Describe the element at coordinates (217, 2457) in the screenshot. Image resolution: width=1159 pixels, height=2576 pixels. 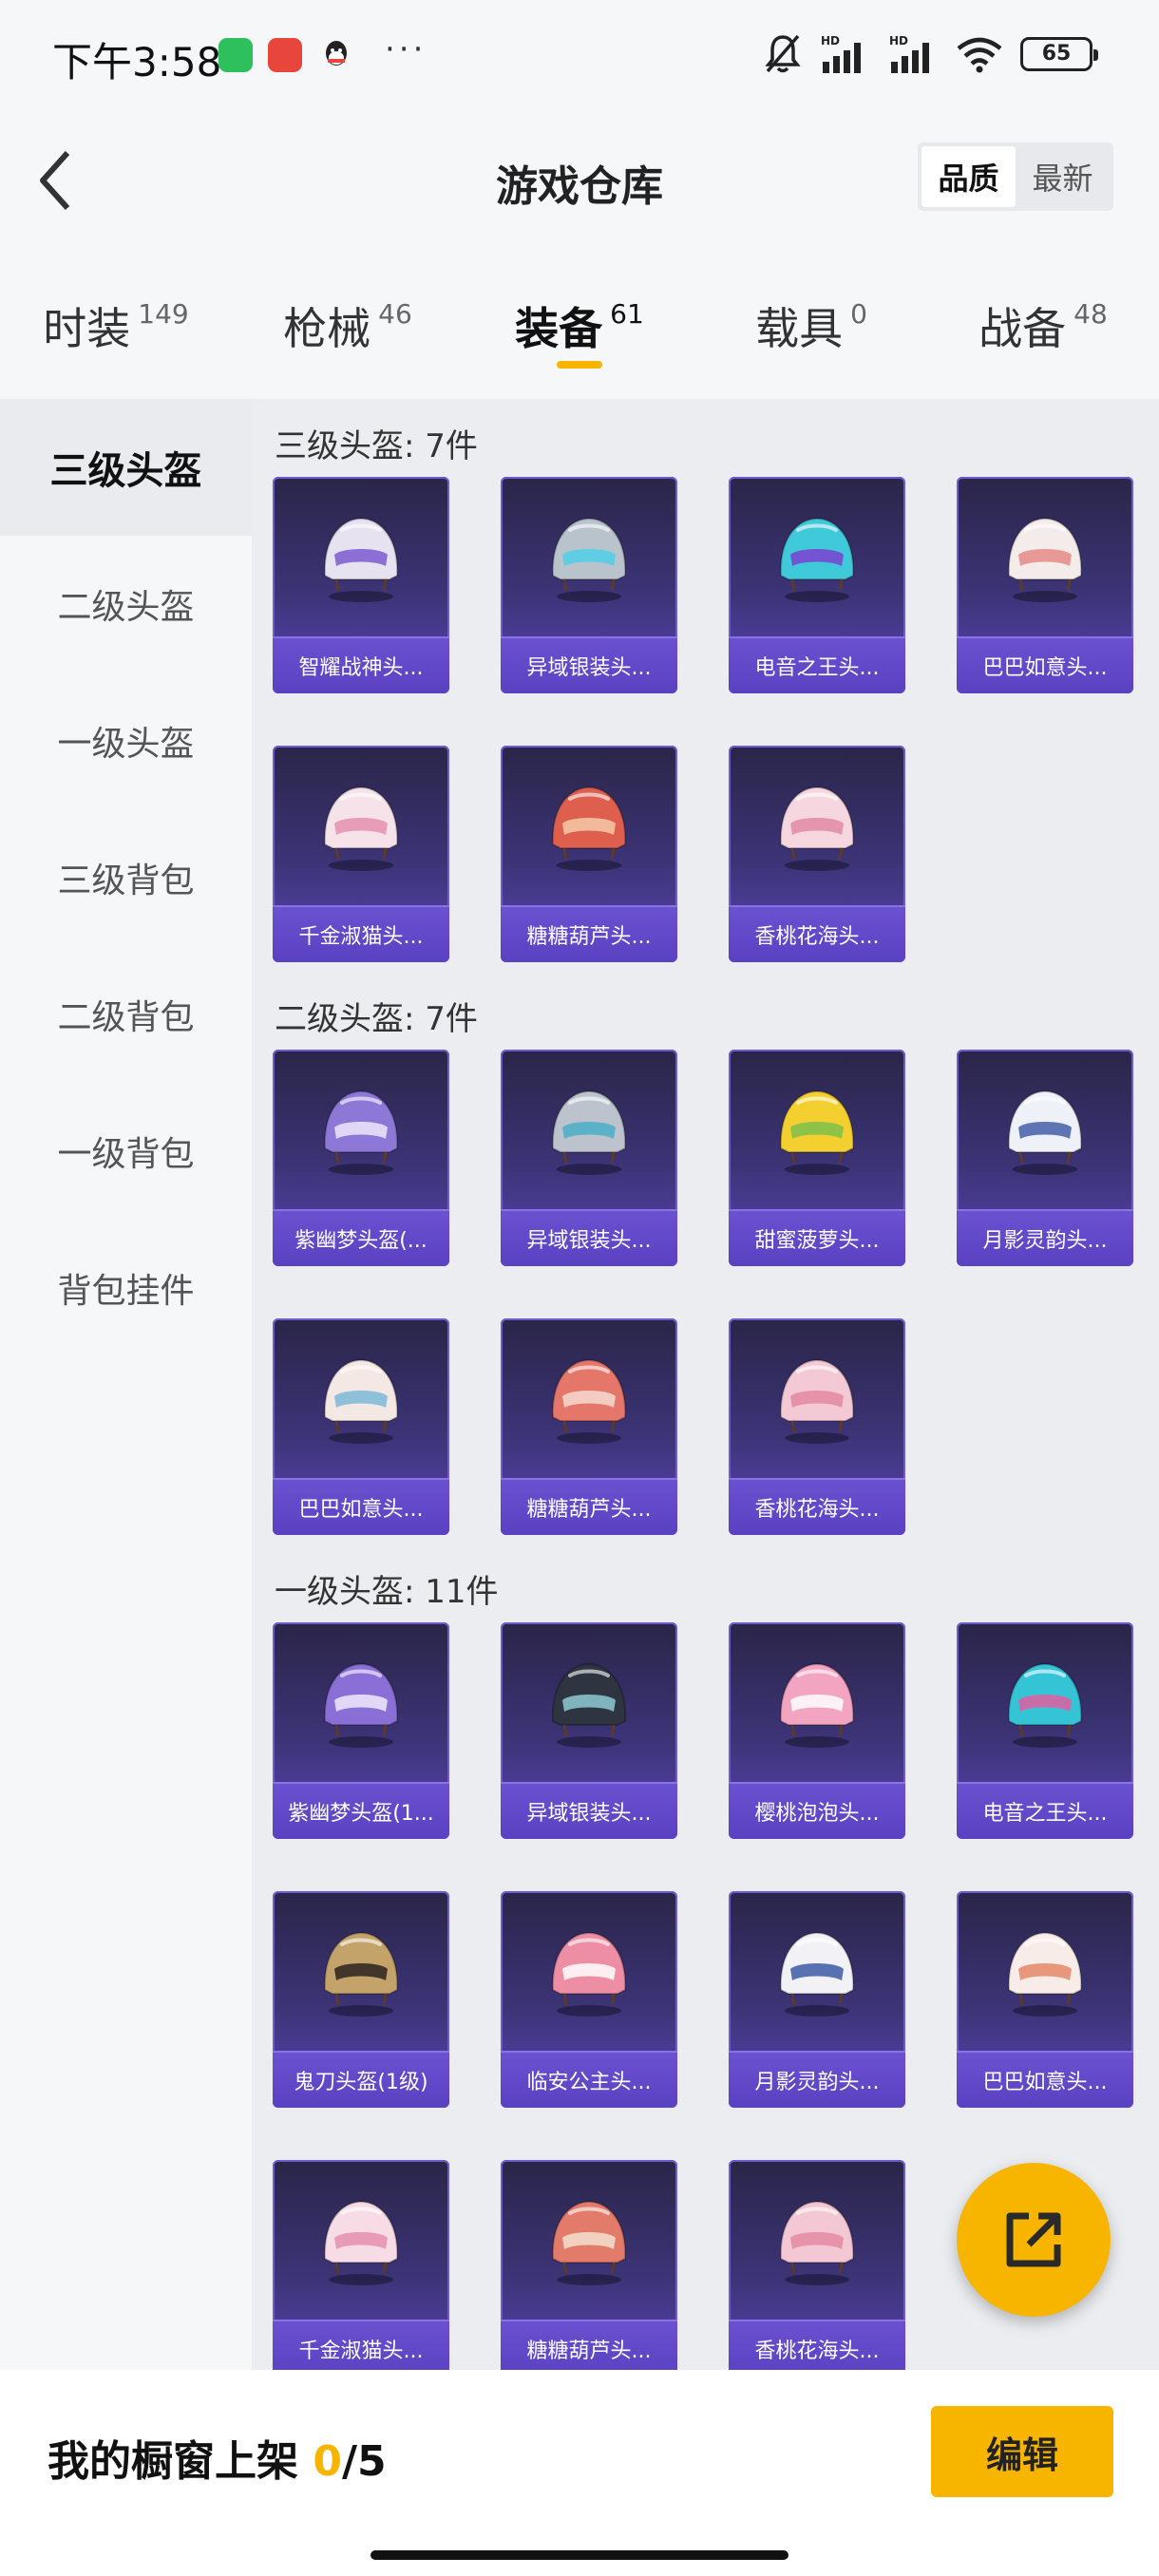
I see `showcase-shelf-label: 我的橱窗上架 0/5` at that location.